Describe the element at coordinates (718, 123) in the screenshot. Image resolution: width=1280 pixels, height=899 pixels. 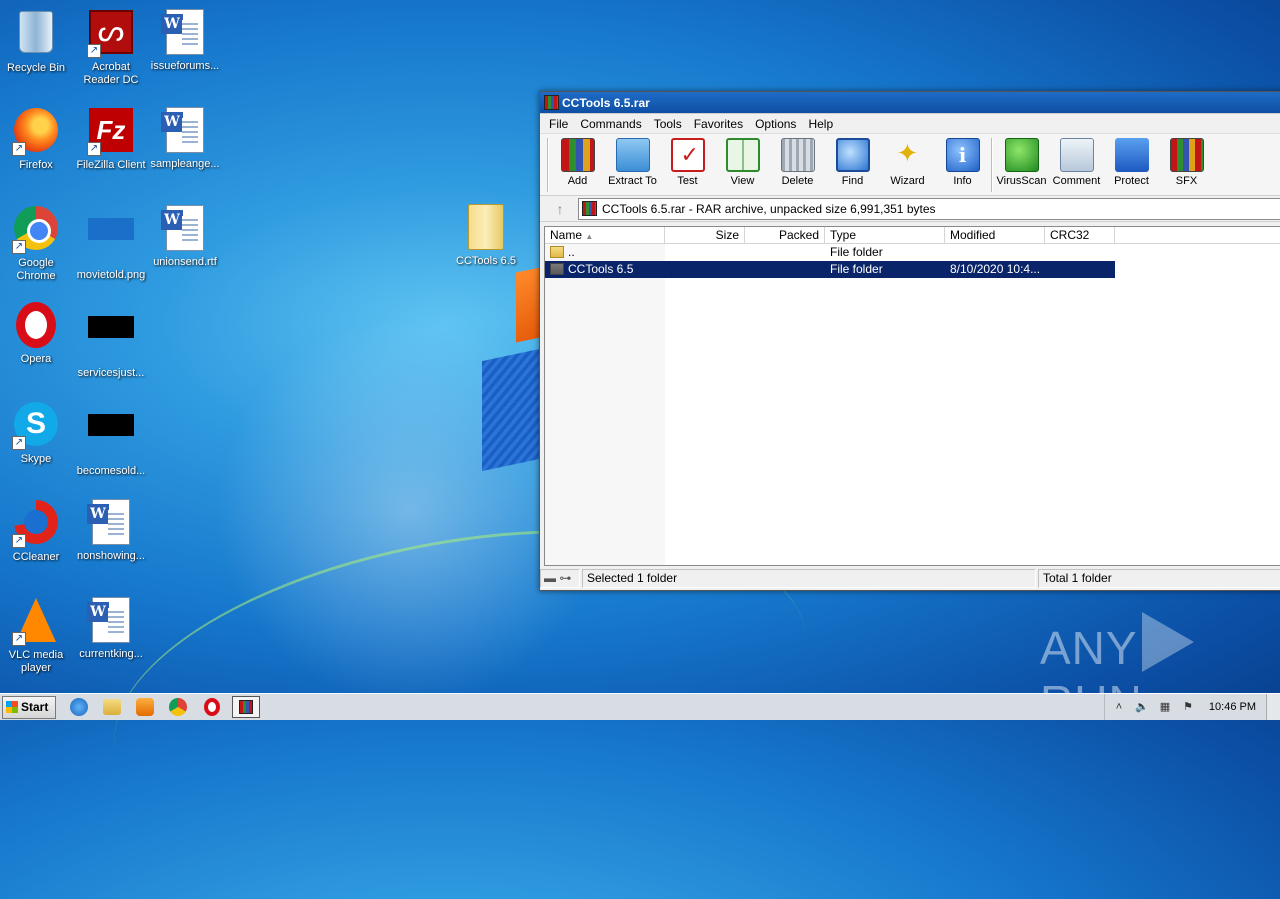
I see `menu-favorites: Favorites` at that location.